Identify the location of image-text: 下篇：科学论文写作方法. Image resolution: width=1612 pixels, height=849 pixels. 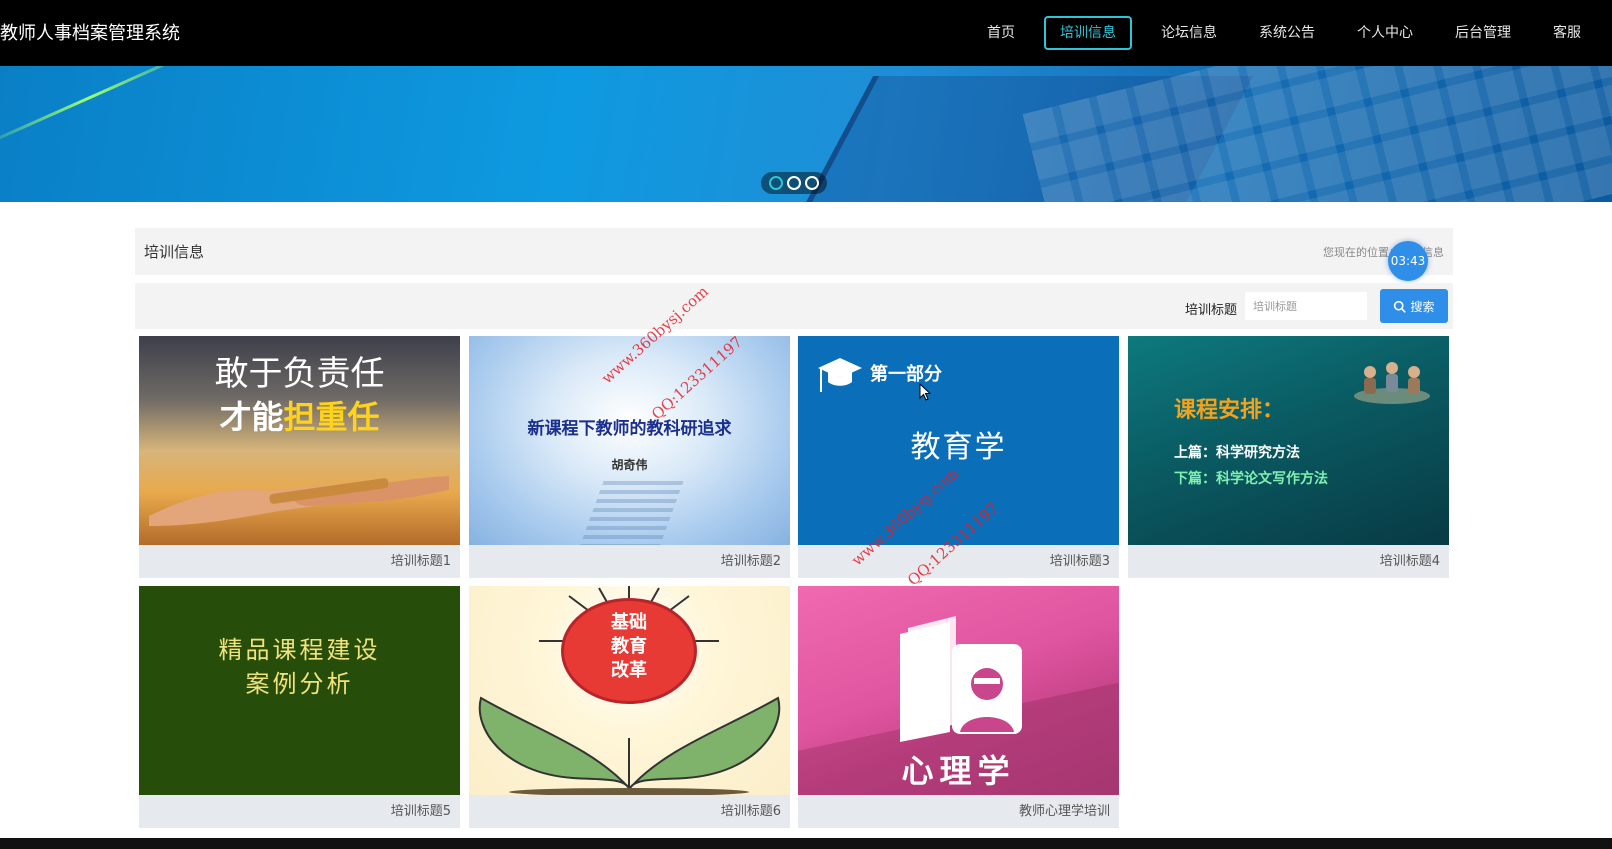
(1251, 479).